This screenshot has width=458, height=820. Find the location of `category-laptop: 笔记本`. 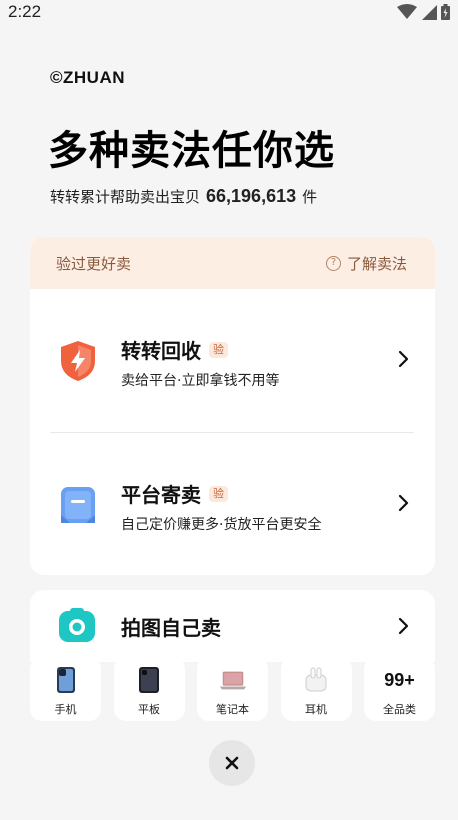

category-laptop: 笔记本 is located at coordinates (232, 689).